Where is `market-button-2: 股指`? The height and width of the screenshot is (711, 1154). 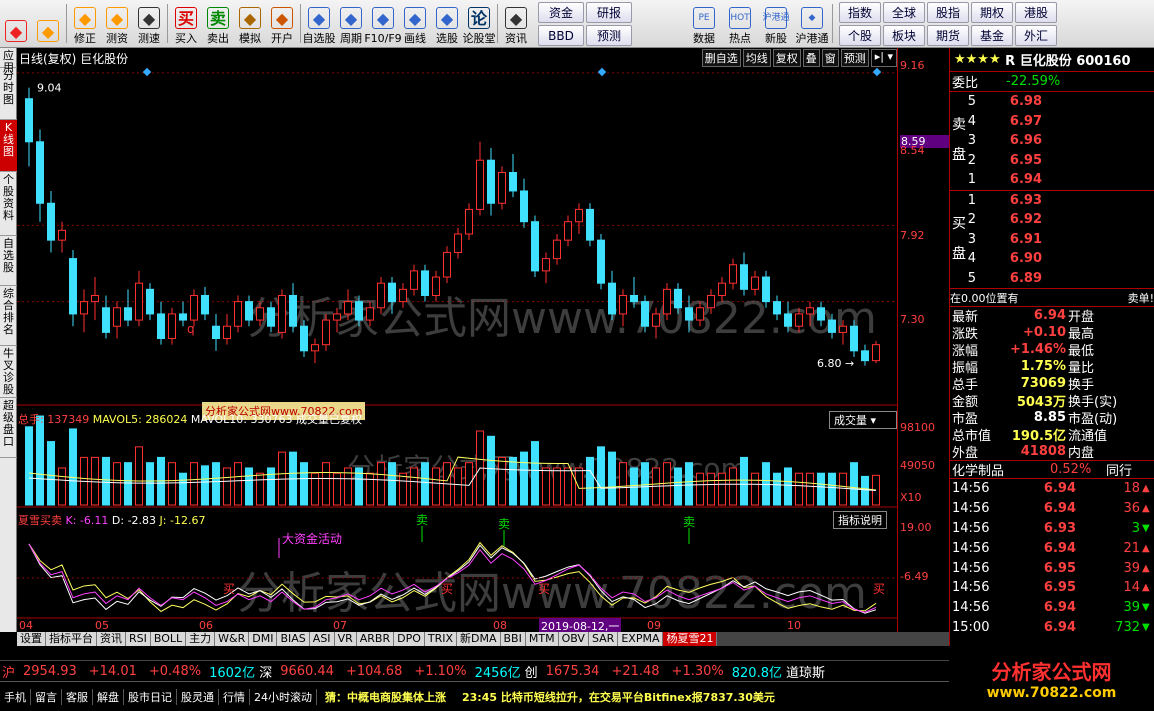
market-button-2: 股指 is located at coordinates (948, 12).